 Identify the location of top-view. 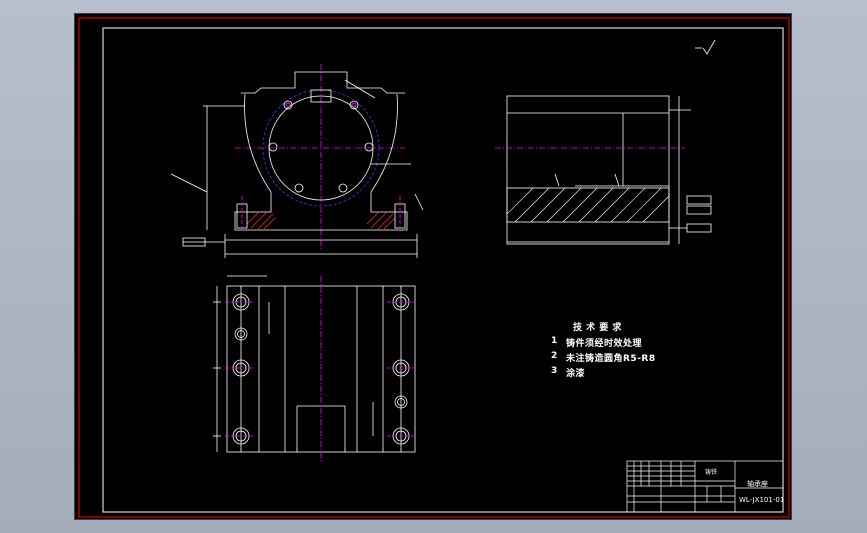
(315, 368).